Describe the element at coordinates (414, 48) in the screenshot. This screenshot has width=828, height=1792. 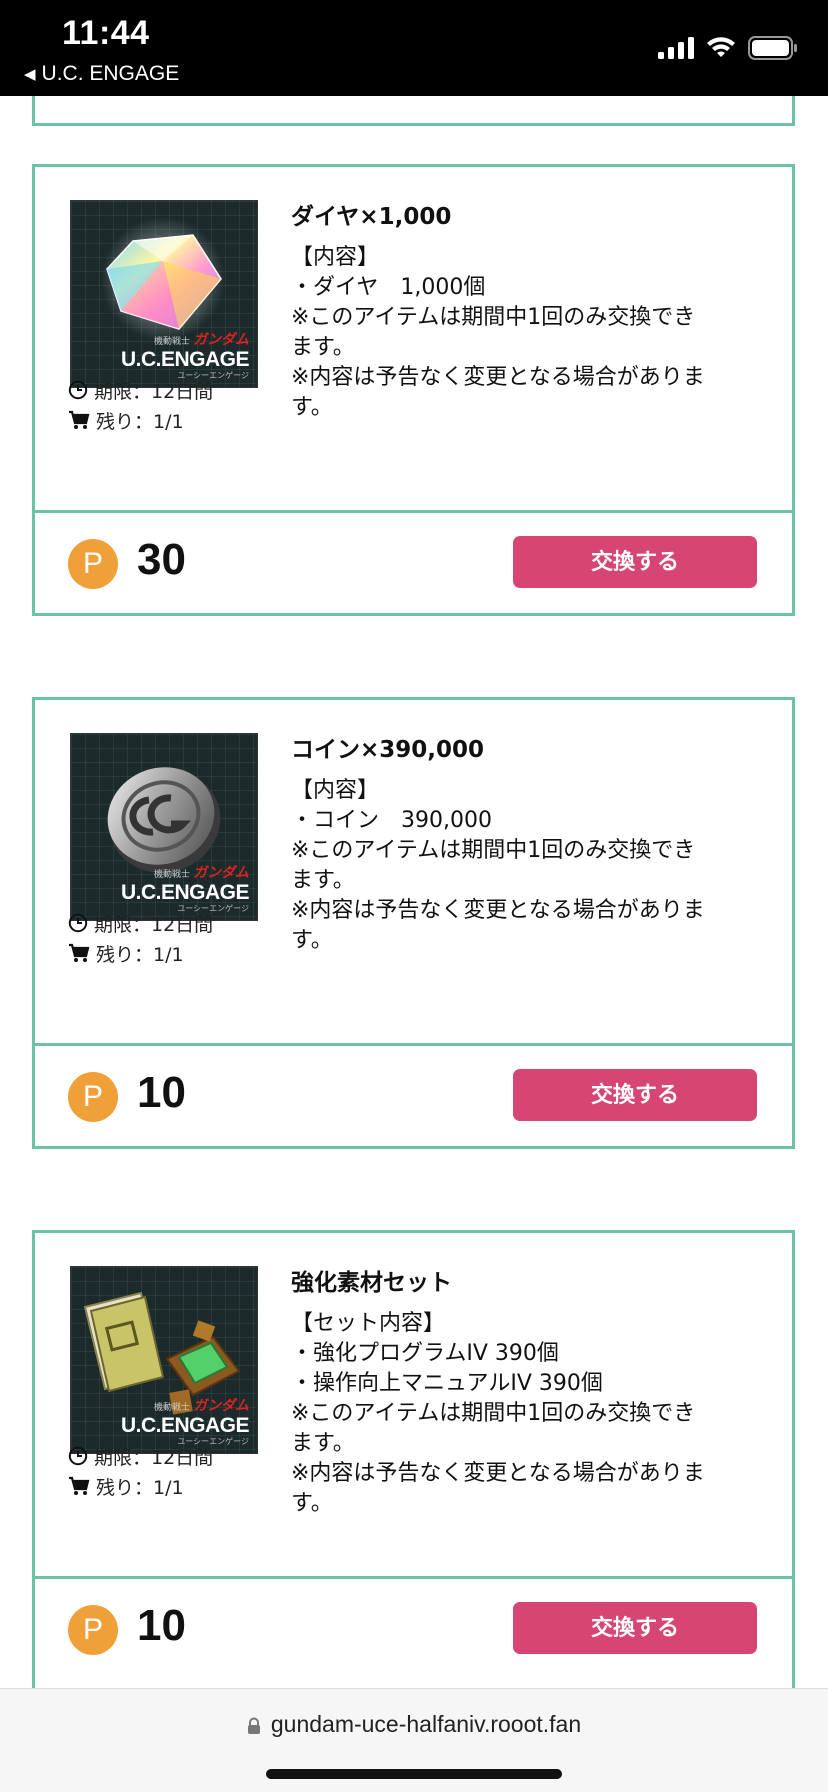
I see `status-bar: 11:44 ◀ U.C. ENGAGE` at that location.